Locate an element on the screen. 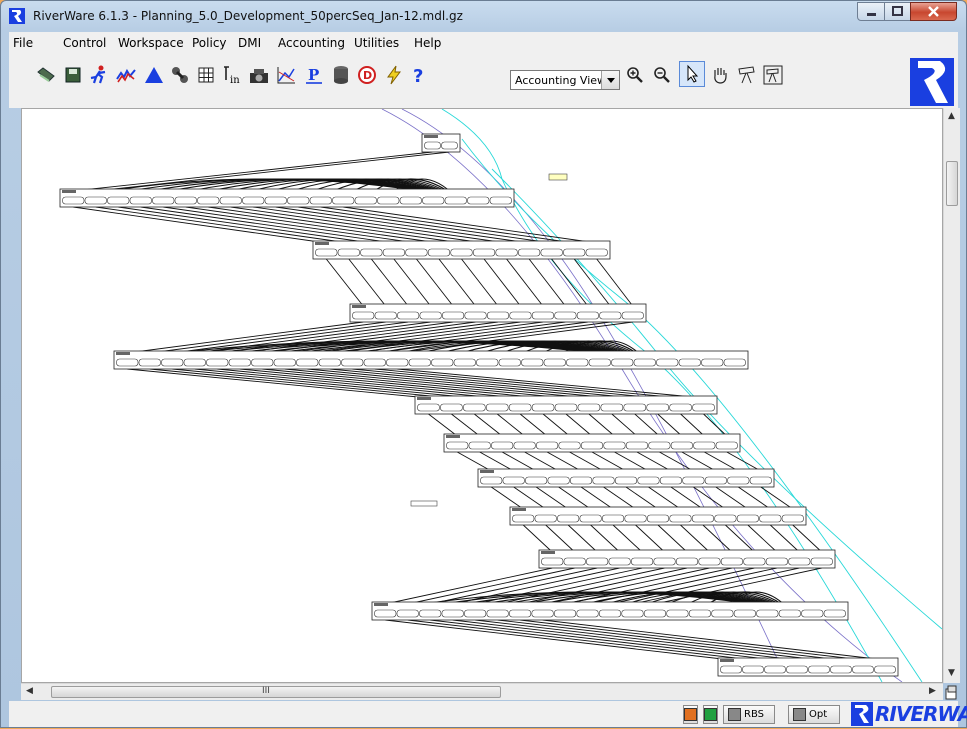 The width and height of the screenshot is (967, 729). menu-help: Help is located at coordinates (427, 43).